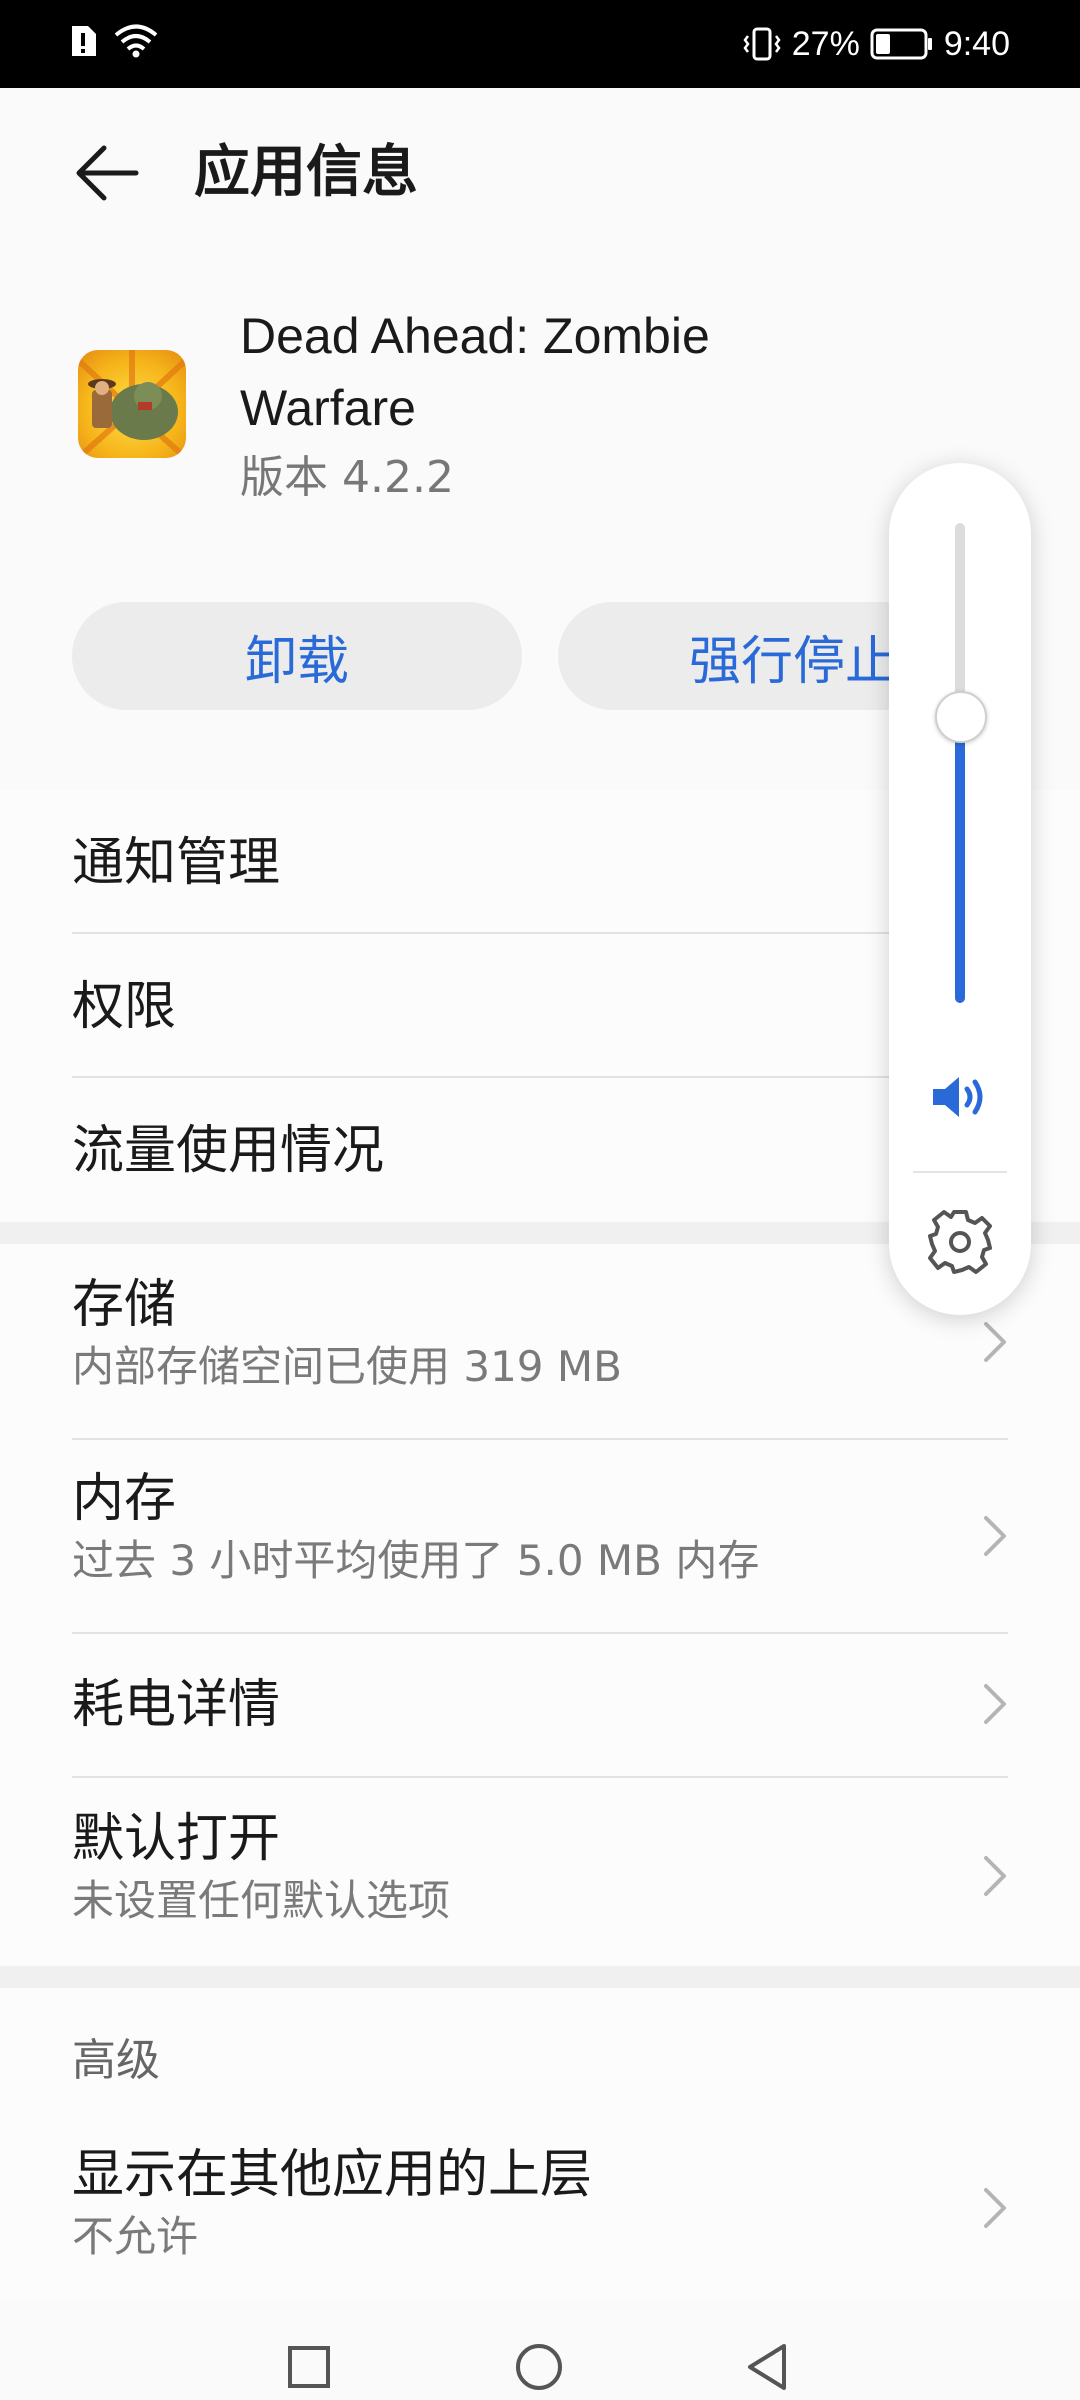 Image resolution: width=1080 pixels, height=2400 pixels. I want to click on system-nav-bar, so click(540, 2350).